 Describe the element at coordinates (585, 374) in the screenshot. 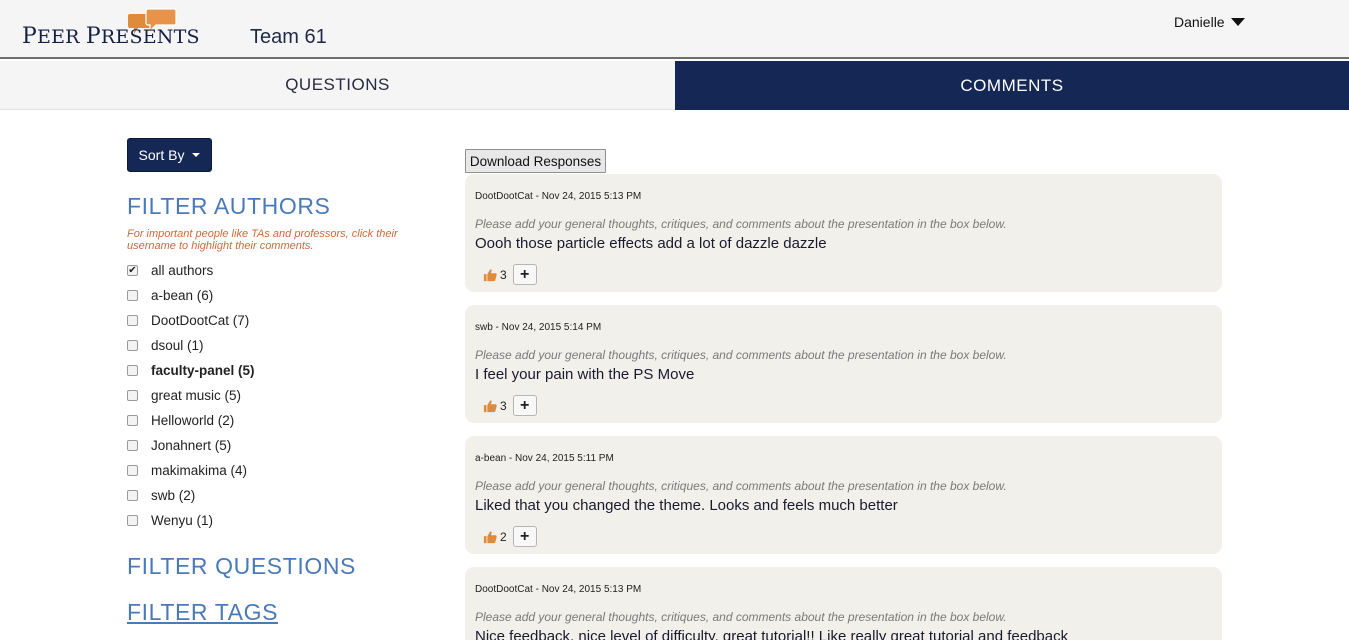

I see `comment-text: I feel your pain with the PS Move` at that location.